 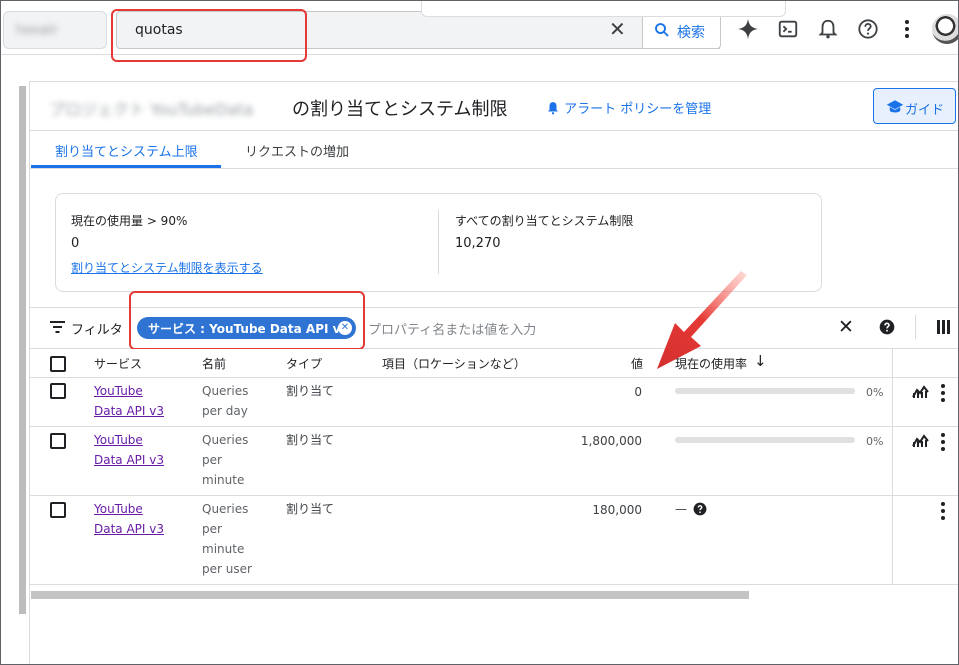 I want to click on quota-value: 1,800,000, so click(x=611, y=441).